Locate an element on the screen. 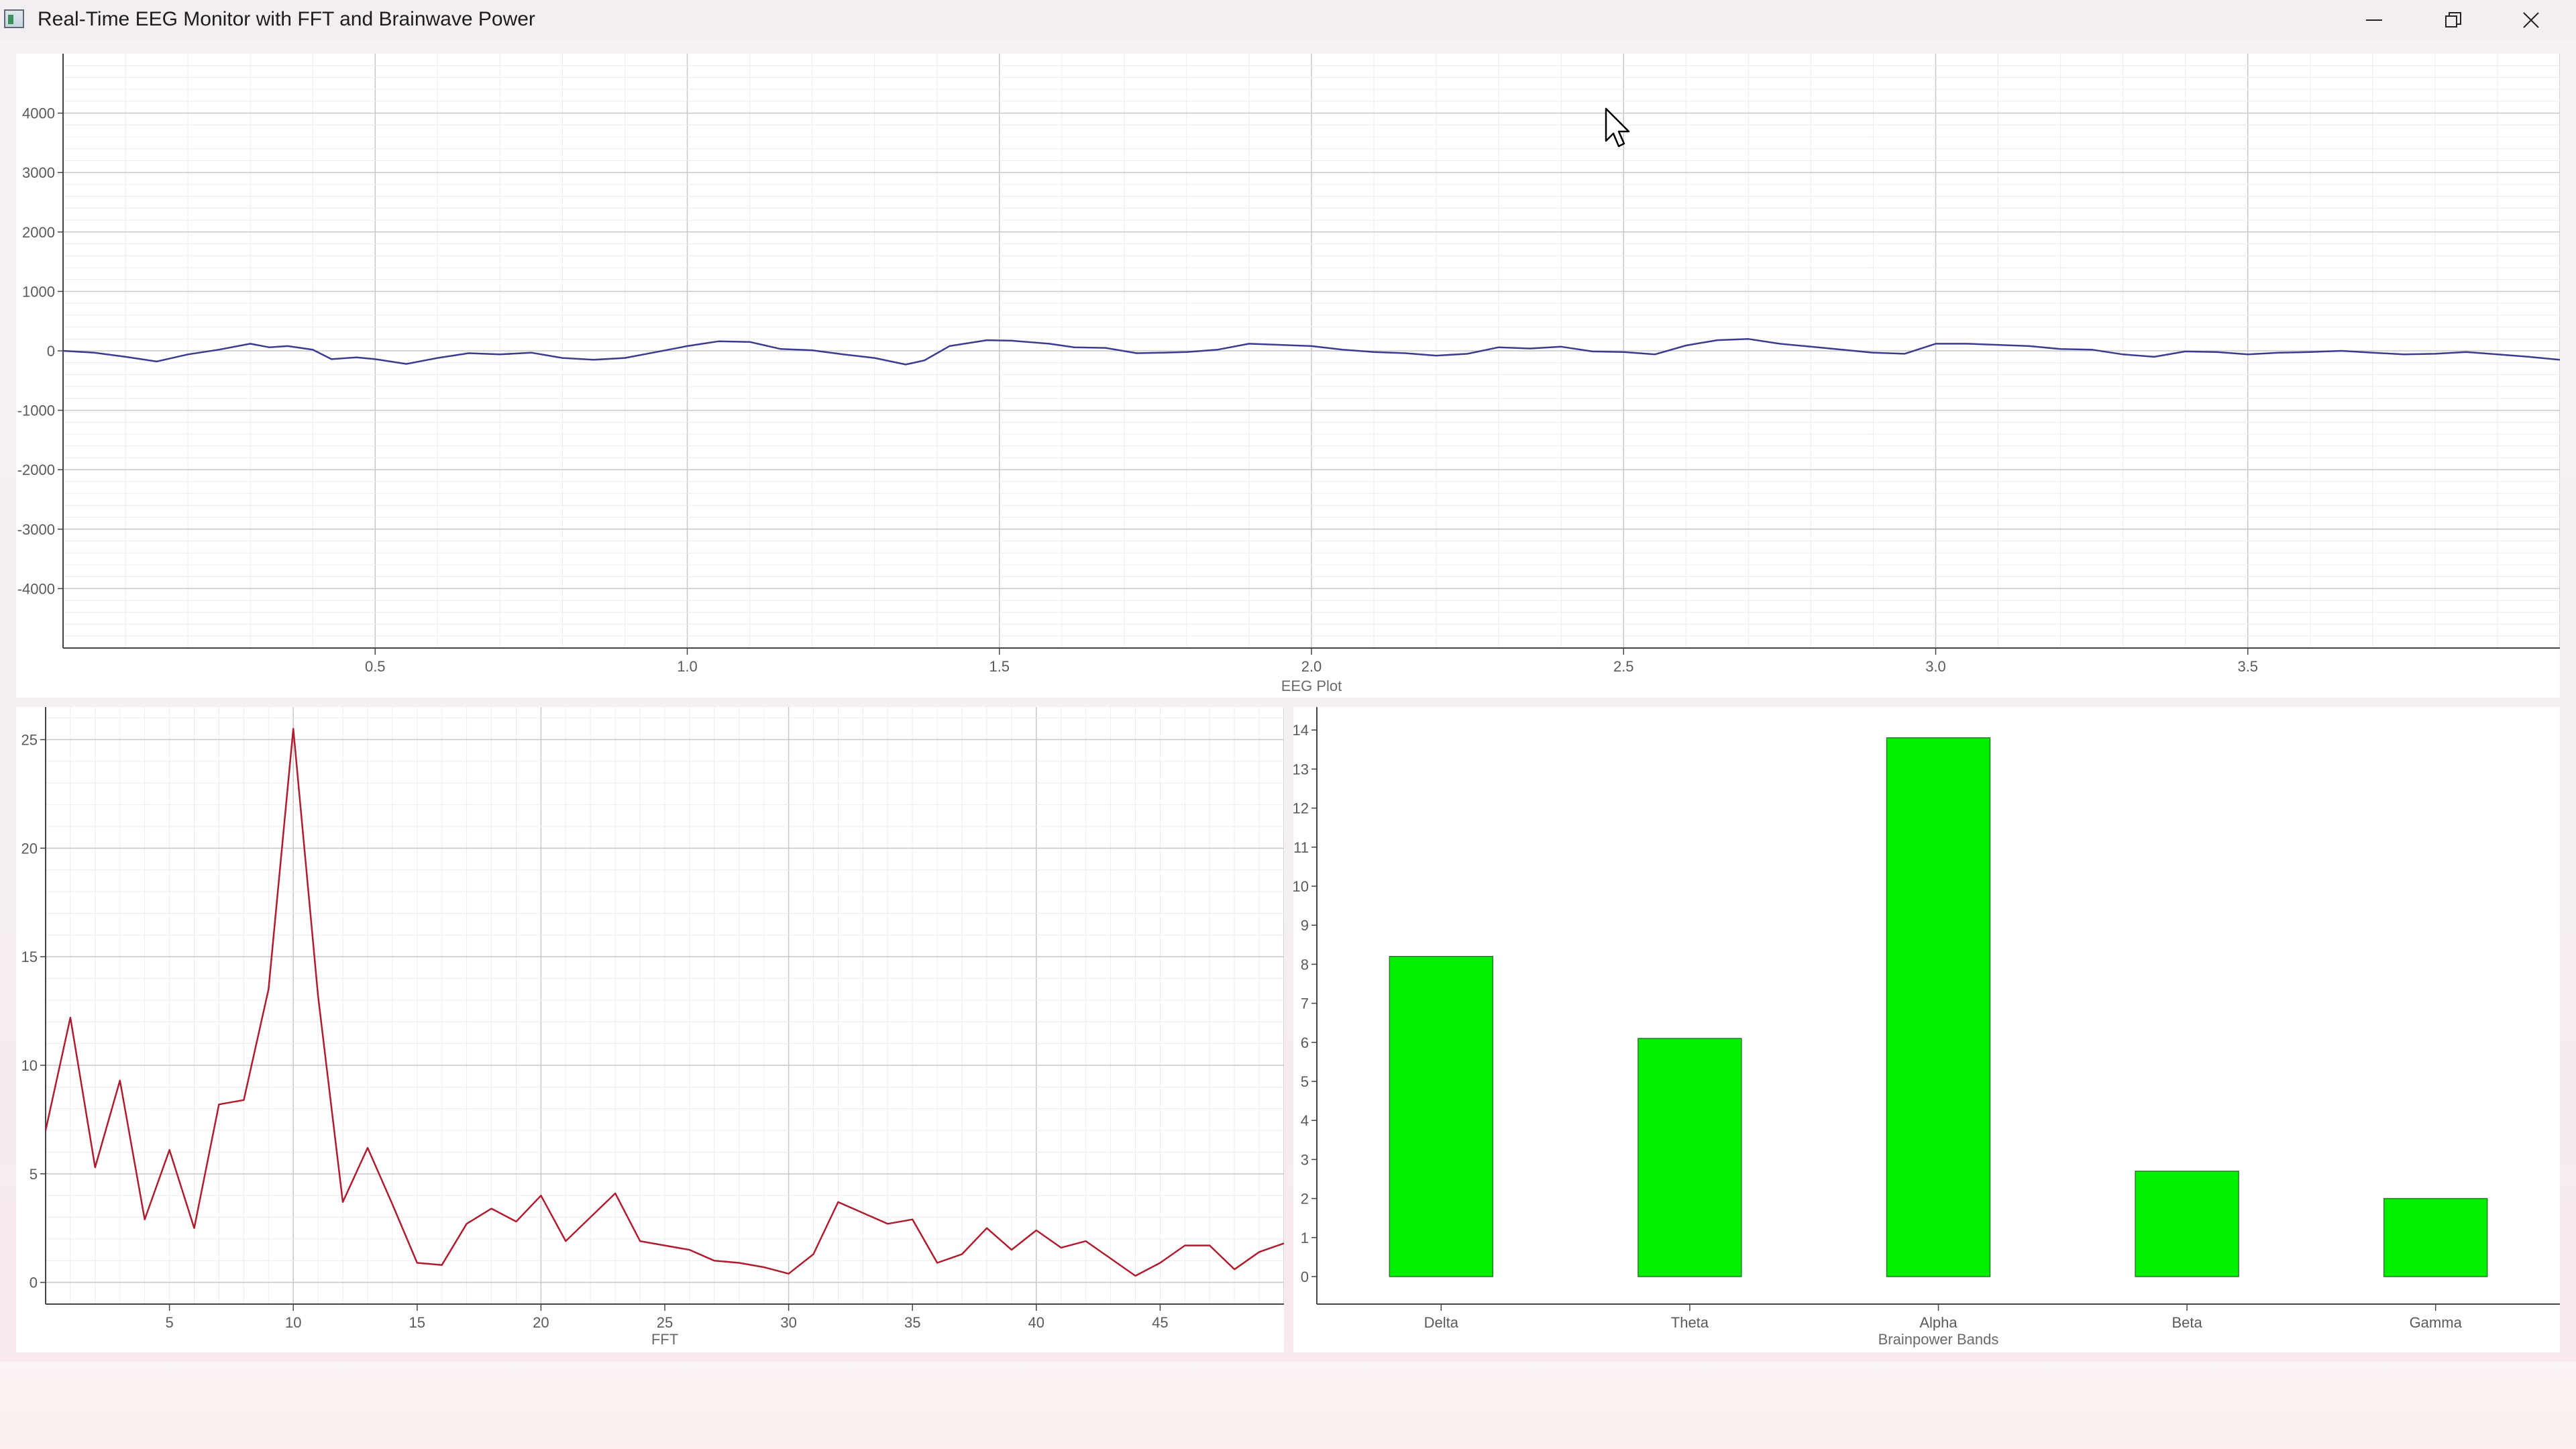 The image size is (2576, 1449). bands-x-axis: Delta Theta Alpha Beta Gamma is located at coordinates (1943, 1317).